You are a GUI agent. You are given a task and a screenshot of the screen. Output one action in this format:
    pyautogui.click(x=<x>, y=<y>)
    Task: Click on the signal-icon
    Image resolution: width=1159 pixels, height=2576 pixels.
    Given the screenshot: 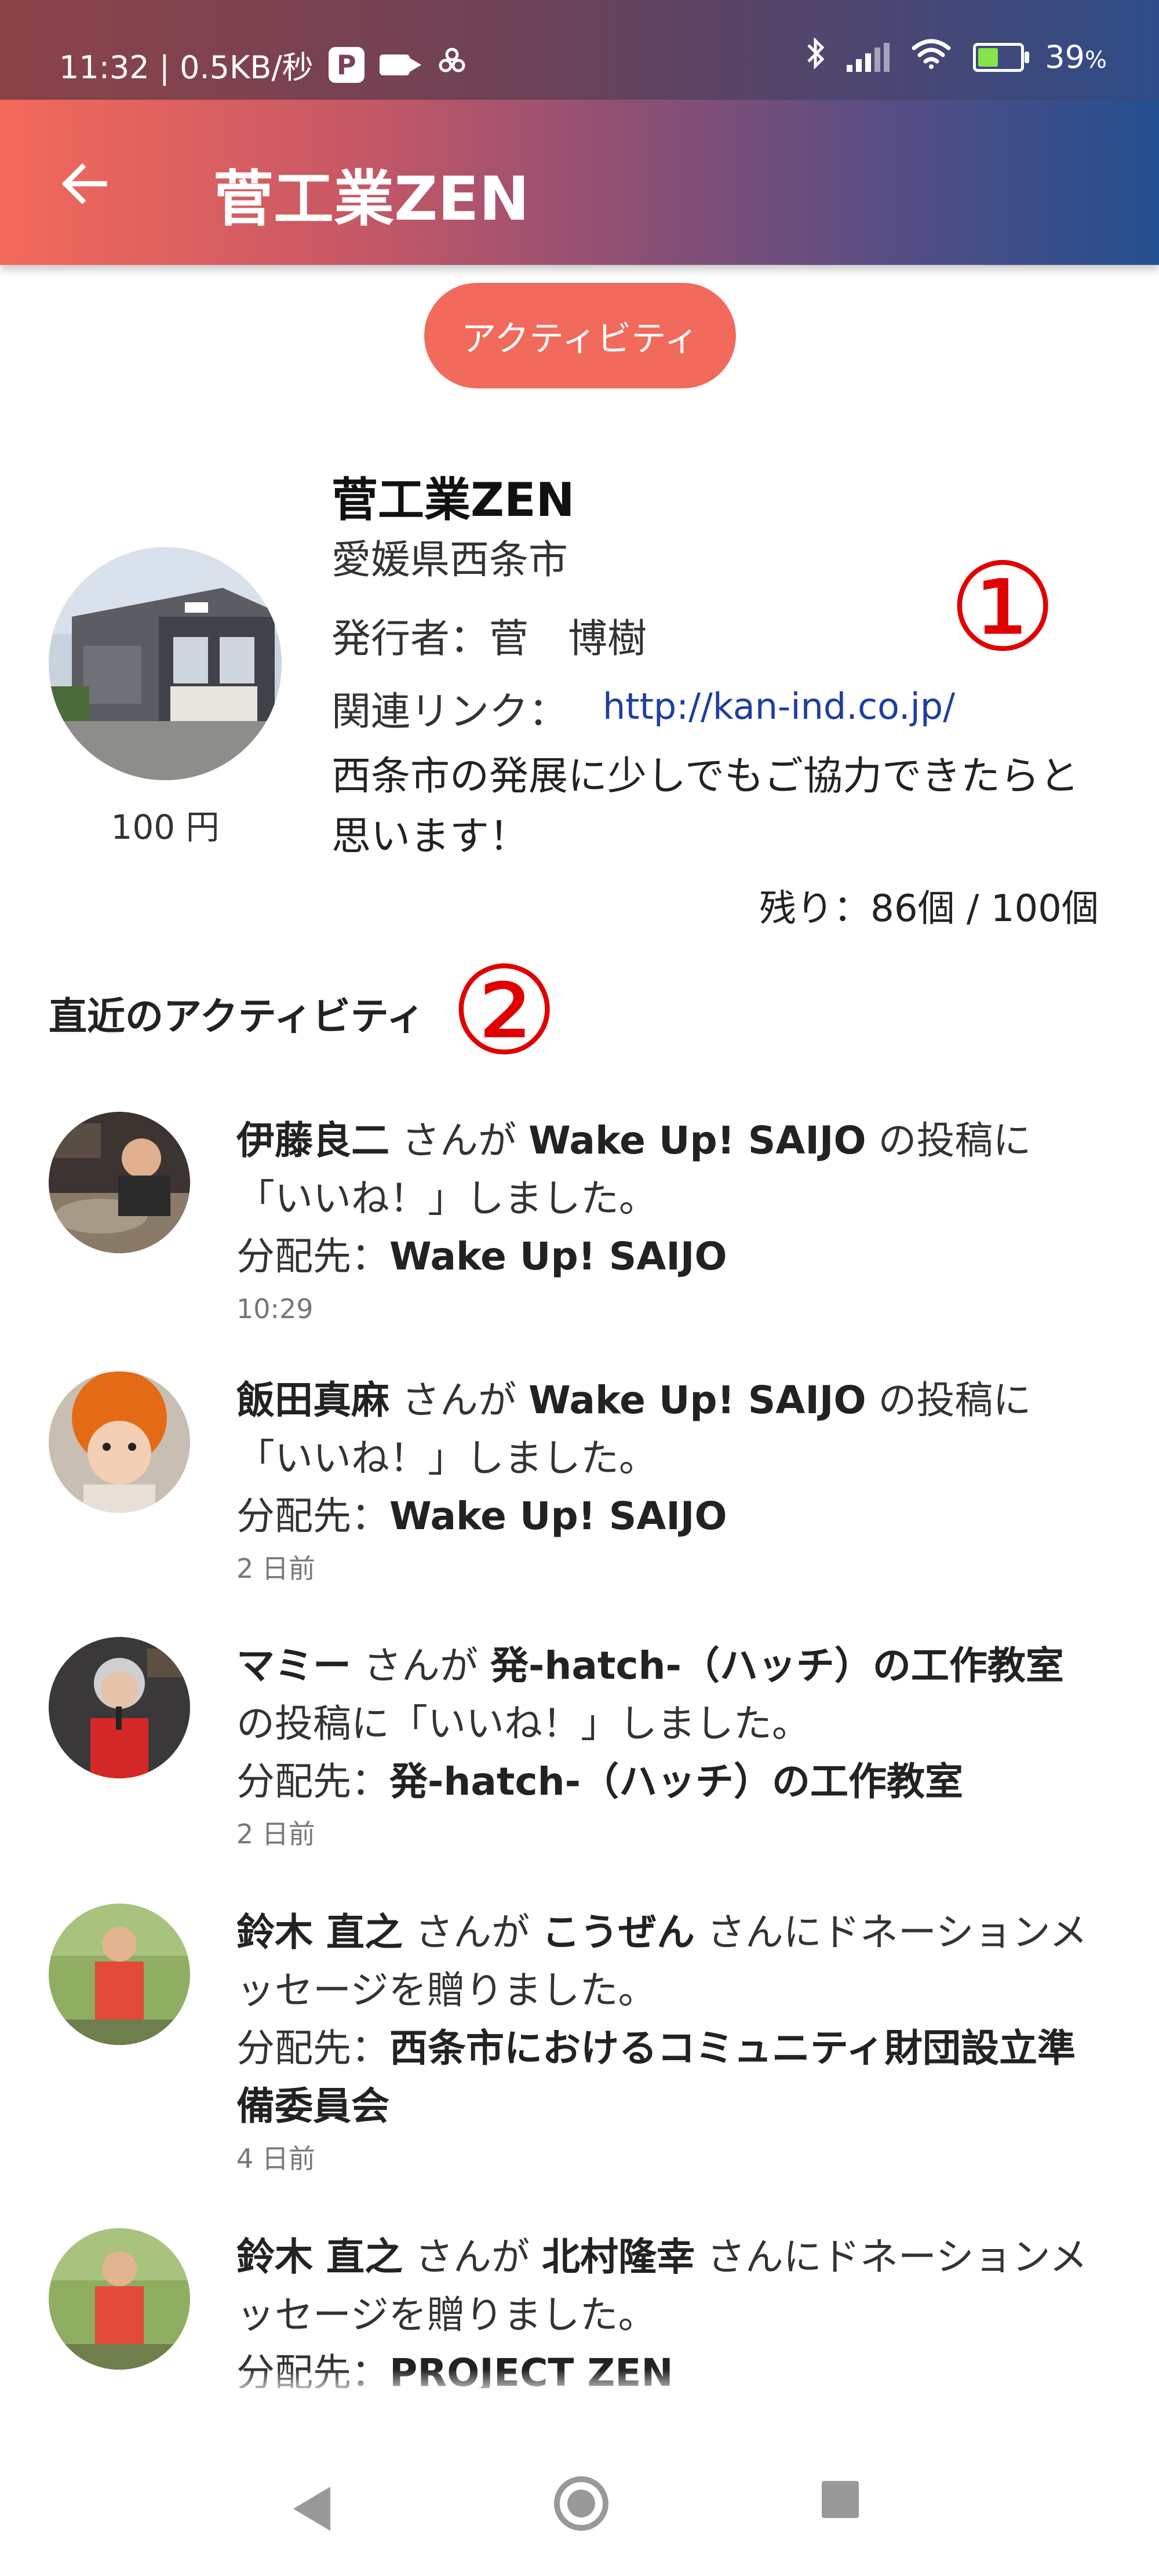 What is the action you would take?
    pyautogui.click(x=868, y=57)
    